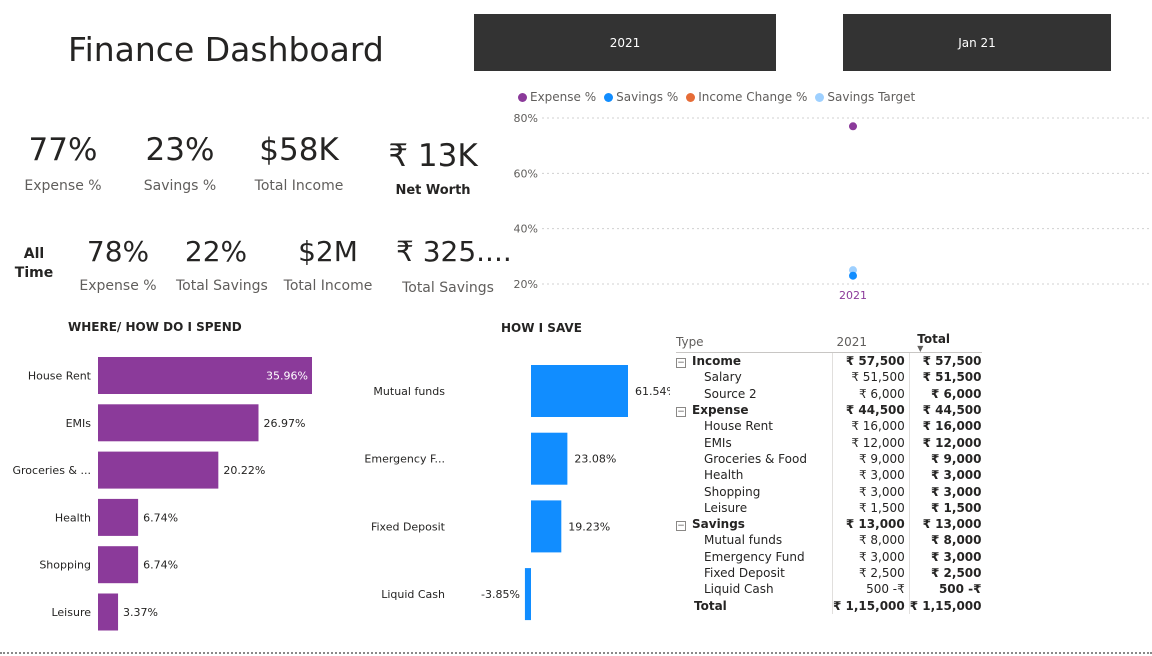 This screenshot has height=656, width=1152. Describe the element at coordinates (945, 377) in the screenshot. I see `matrix-total-cell: ₹ 51,500` at that location.